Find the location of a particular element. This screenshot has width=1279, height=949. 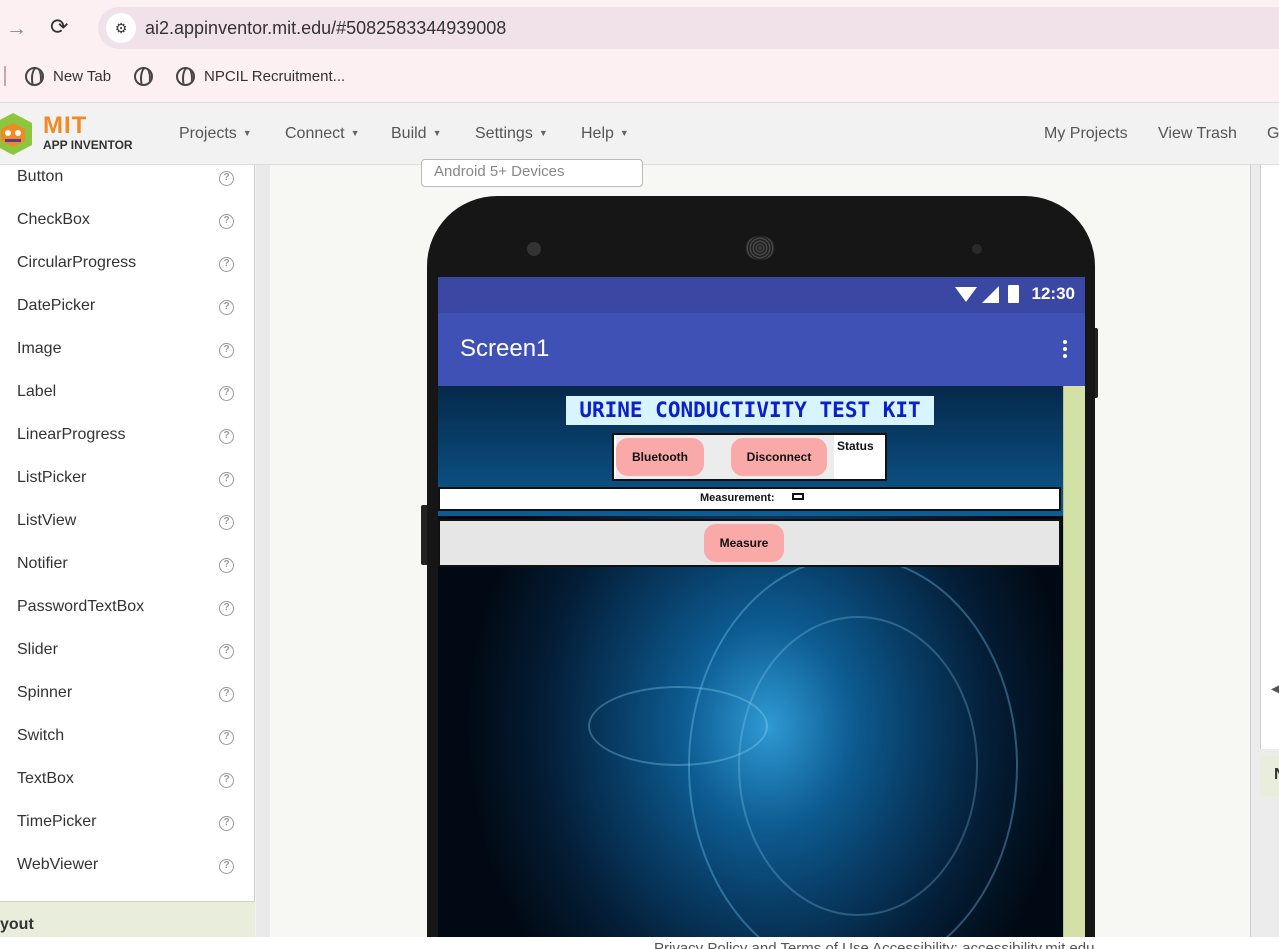

palette-item-label: Label is located at coordinates (37, 391).